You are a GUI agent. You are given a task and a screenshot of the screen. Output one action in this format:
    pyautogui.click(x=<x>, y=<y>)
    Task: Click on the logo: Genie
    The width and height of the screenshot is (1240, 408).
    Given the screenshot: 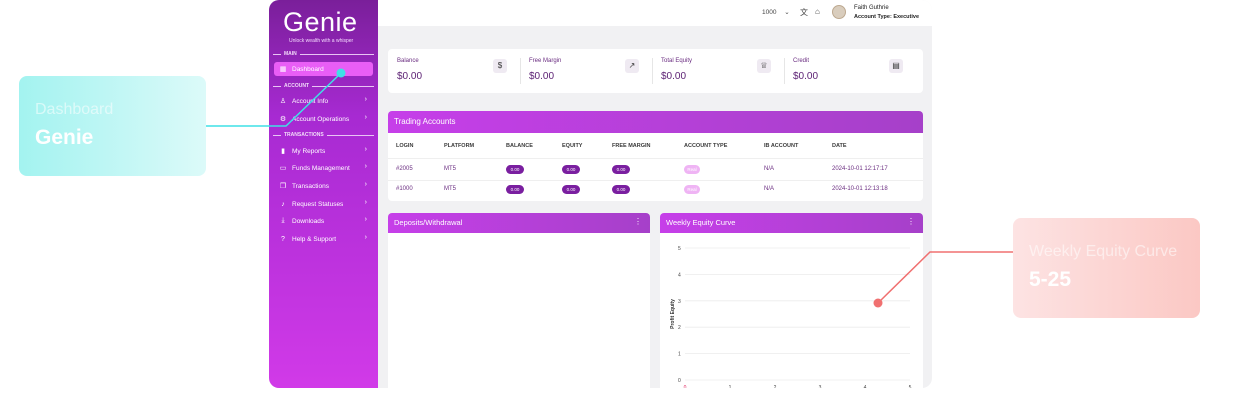 What is the action you would take?
    pyautogui.click(x=320, y=22)
    